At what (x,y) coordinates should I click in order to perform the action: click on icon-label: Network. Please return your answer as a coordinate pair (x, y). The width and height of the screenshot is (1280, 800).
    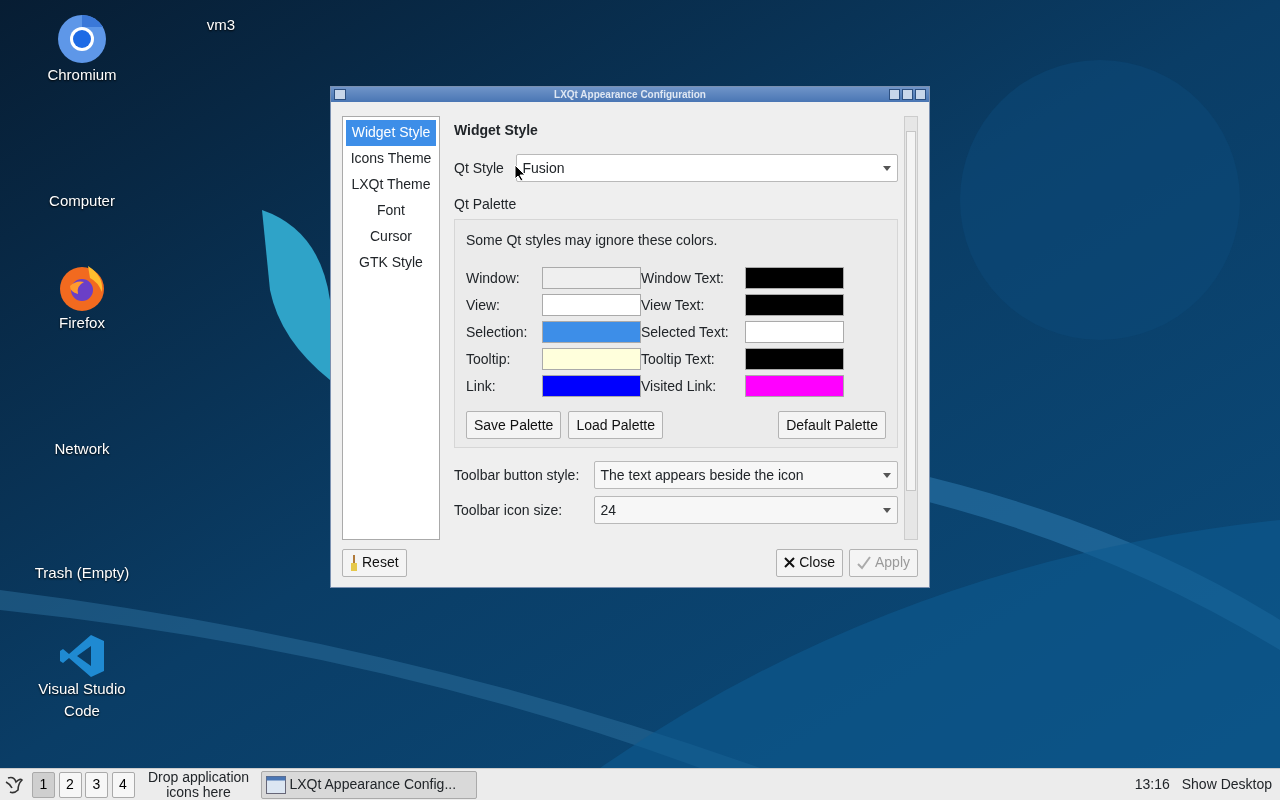
    Looking at the image, I should click on (82, 449).